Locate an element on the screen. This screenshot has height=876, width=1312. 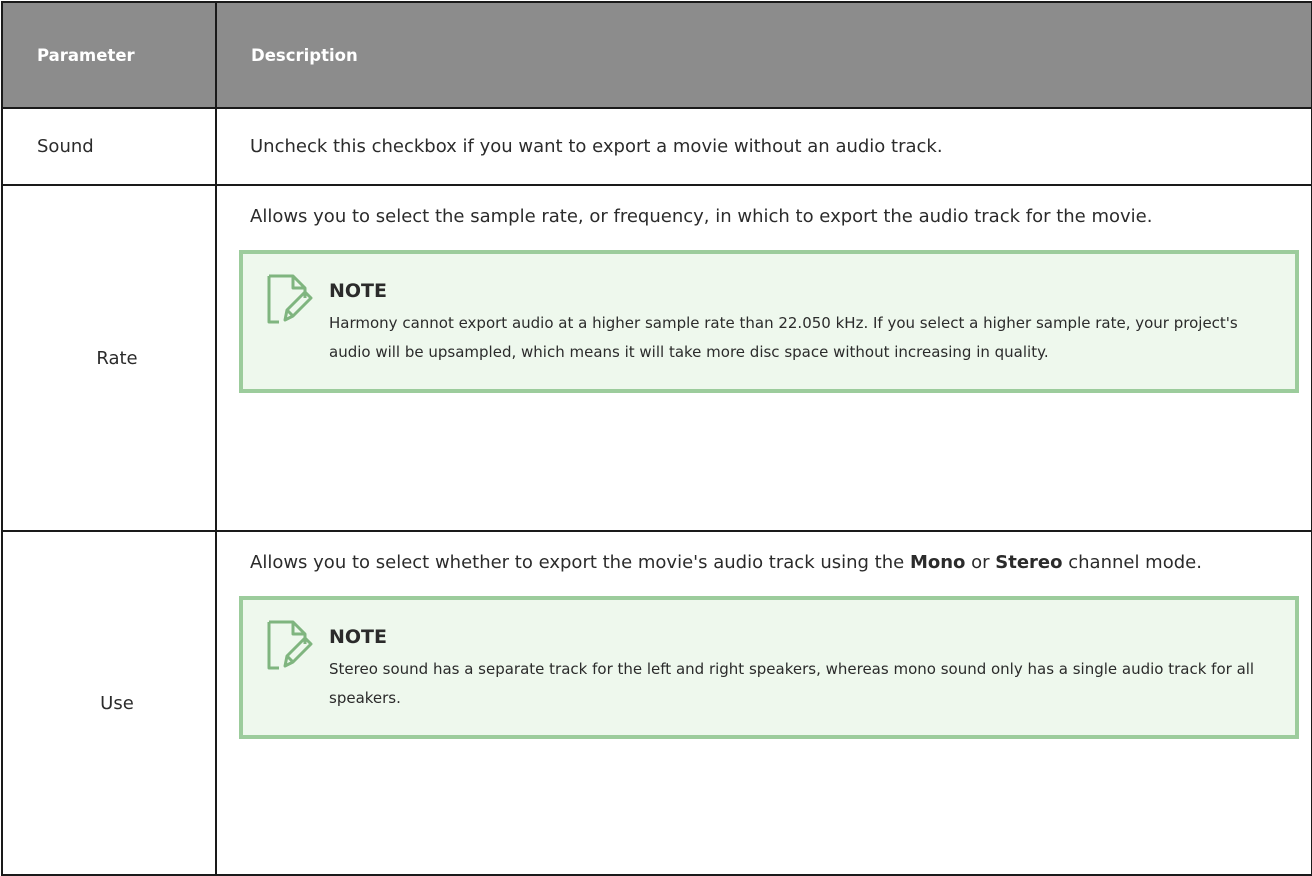
desc-use-post: channel mode. is located at coordinates (1132, 562).